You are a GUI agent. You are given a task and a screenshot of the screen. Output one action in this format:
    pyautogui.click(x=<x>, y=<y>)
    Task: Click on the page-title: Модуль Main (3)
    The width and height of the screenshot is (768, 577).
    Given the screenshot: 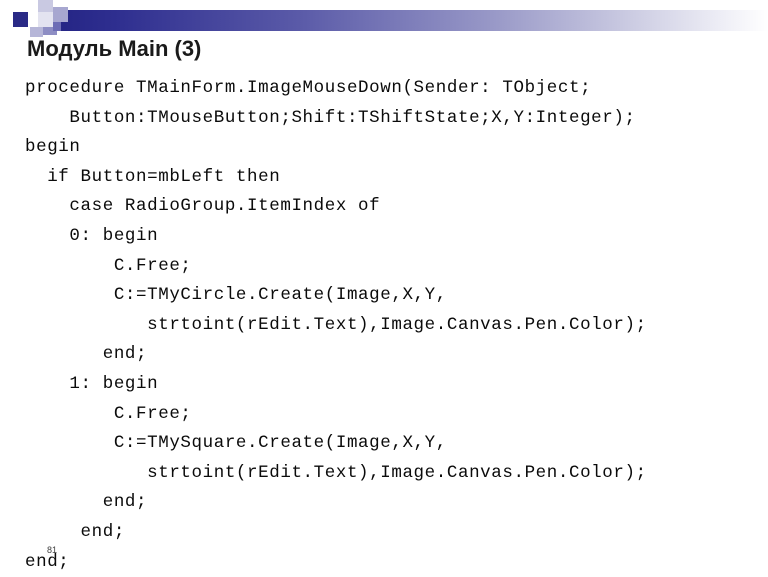 What is the action you would take?
    pyautogui.click(x=114, y=49)
    